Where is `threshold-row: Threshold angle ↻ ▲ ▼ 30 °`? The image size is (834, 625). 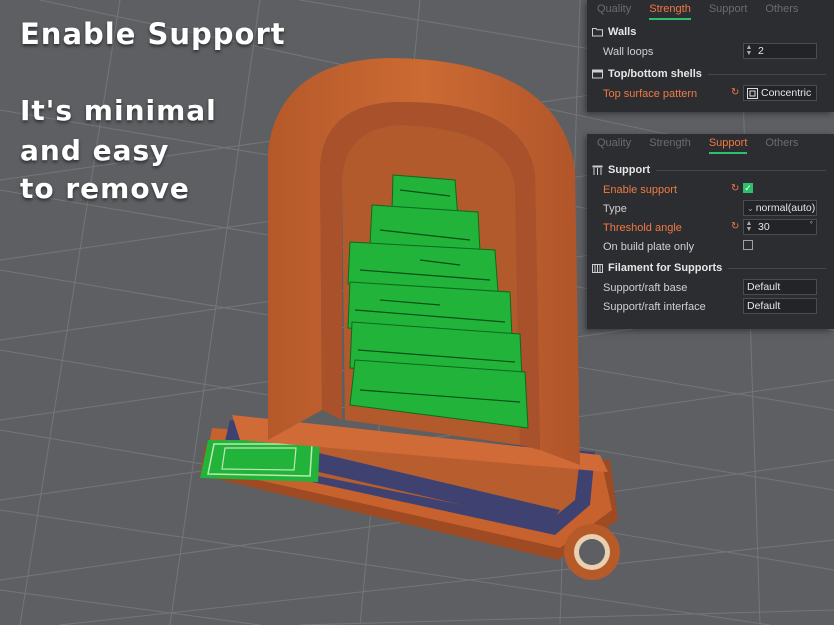 threshold-row: Threshold angle ↻ ▲ ▼ 30 ° is located at coordinates (710, 227).